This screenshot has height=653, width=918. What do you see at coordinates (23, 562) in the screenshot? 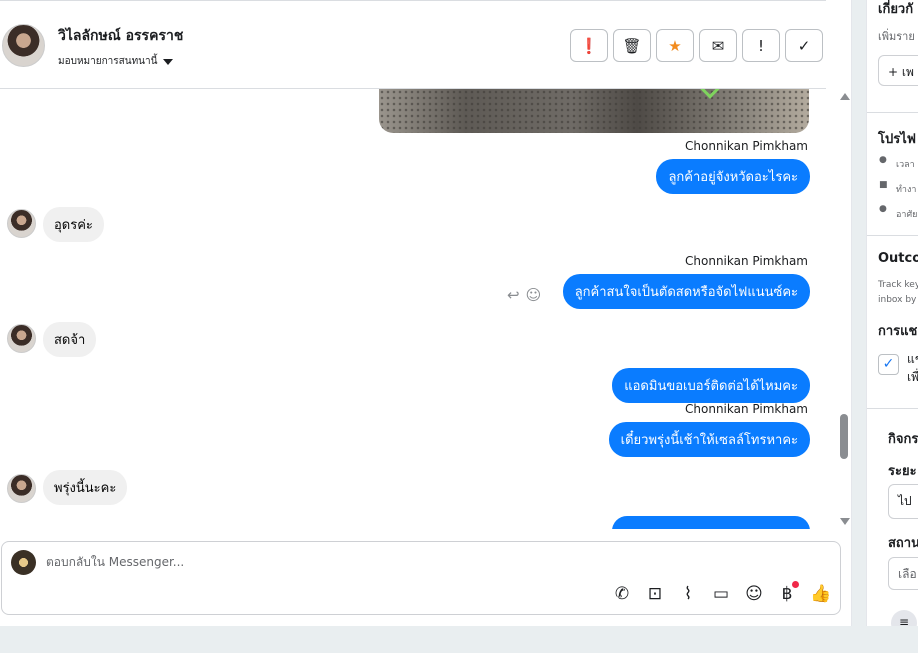
I see `page-avatar` at bounding box center [23, 562].